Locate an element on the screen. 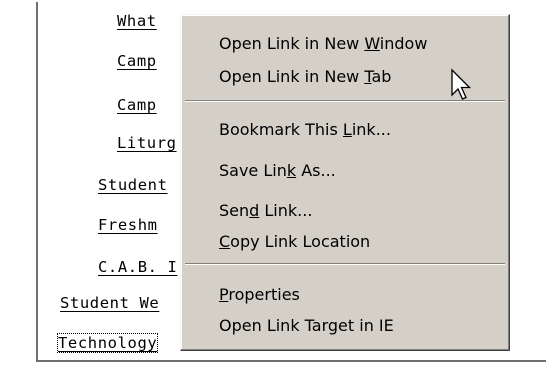  menu-item-open-in-ie: Open Link Target in IE is located at coordinates (306, 326).